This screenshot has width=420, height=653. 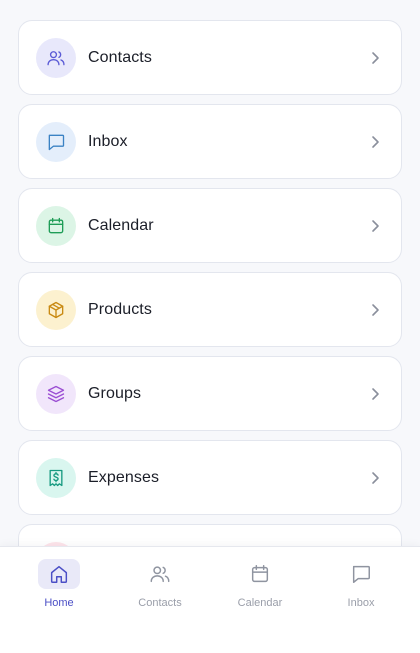 What do you see at coordinates (59, 603) in the screenshot?
I see `nav-label: Home` at bounding box center [59, 603].